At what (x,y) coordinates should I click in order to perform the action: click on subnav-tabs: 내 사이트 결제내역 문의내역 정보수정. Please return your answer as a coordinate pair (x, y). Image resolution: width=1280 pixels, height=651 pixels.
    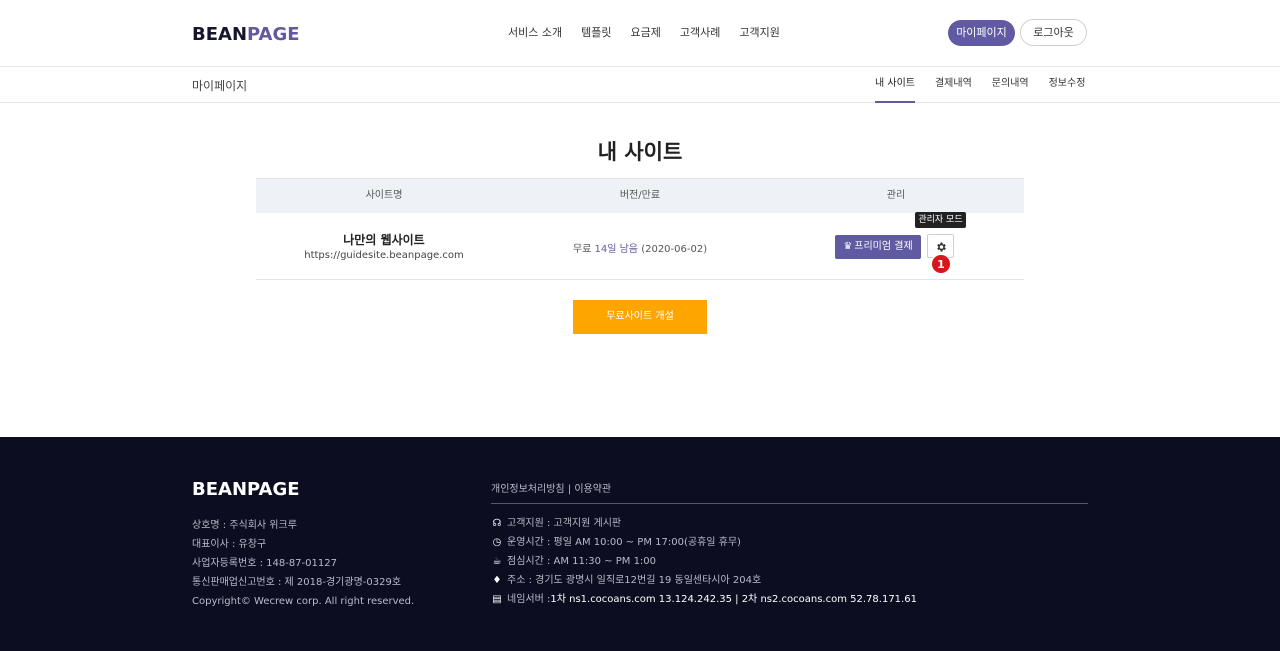
    Looking at the image, I should click on (990, 85).